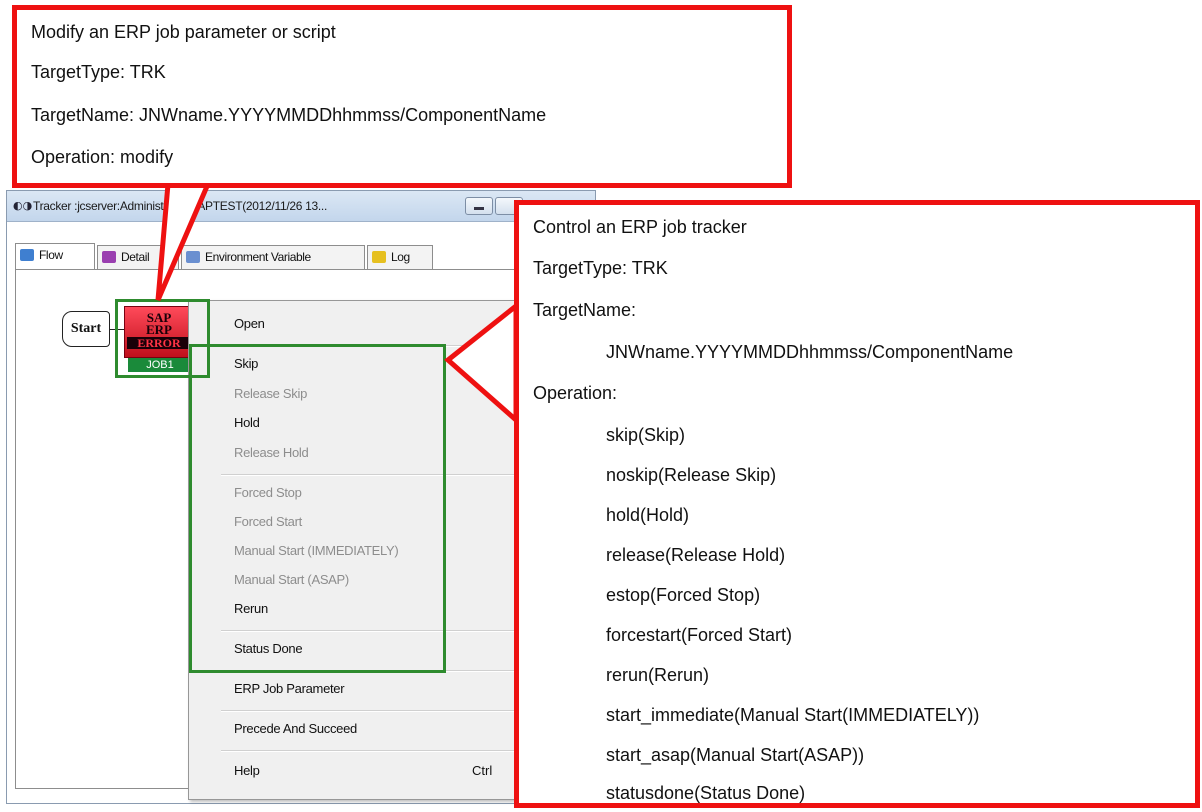 The image size is (1202, 812). What do you see at coordinates (575, 393) in the screenshot?
I see `callout-operation-label: Operation:` at bounding box center [575, 393].